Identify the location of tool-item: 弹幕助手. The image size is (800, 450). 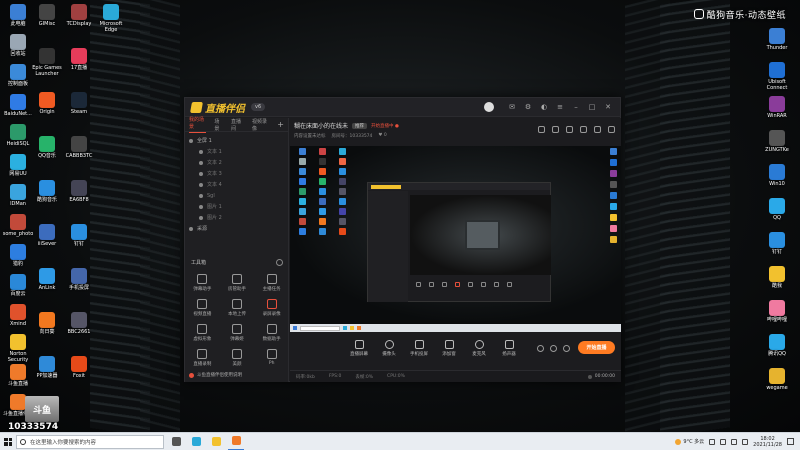
(202, 283).